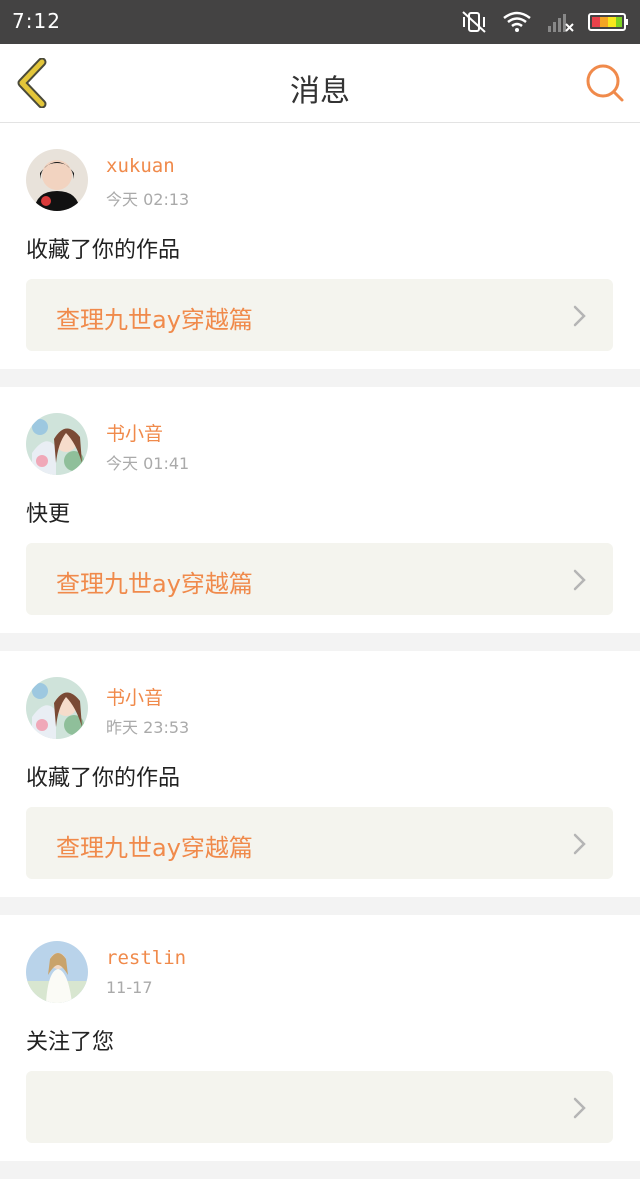 The width and height of the screenshot is (640, 1179). Describe the element at coordinates (609, 22) in the screenshot. I see `battery-icon` at that location.